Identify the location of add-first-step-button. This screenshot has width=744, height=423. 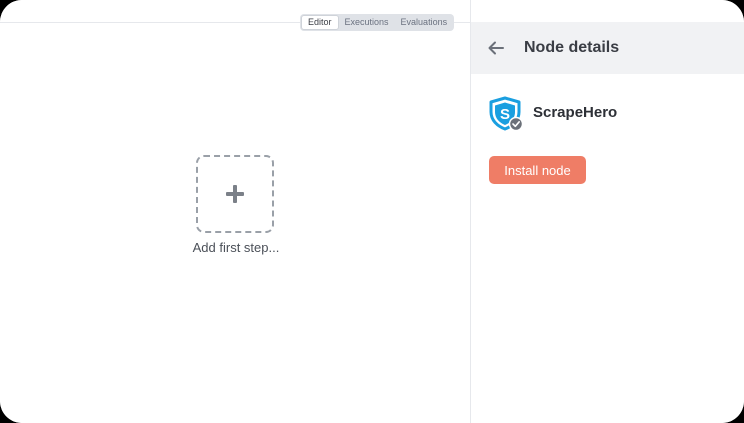
(235, 194).